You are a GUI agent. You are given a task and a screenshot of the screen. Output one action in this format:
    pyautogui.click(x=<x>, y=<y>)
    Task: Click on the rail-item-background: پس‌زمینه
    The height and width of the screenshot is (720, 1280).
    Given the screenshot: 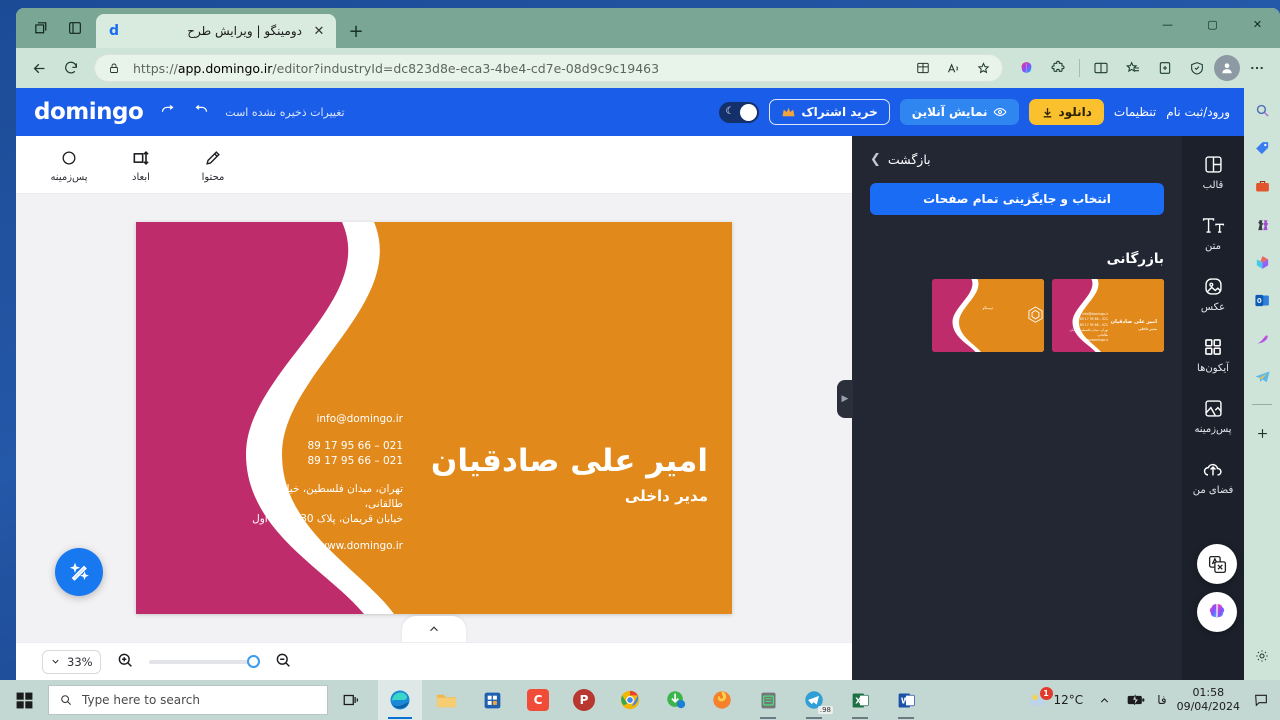 What is the action you would take?
    pyautogui.click(x=1213, y=415)
    